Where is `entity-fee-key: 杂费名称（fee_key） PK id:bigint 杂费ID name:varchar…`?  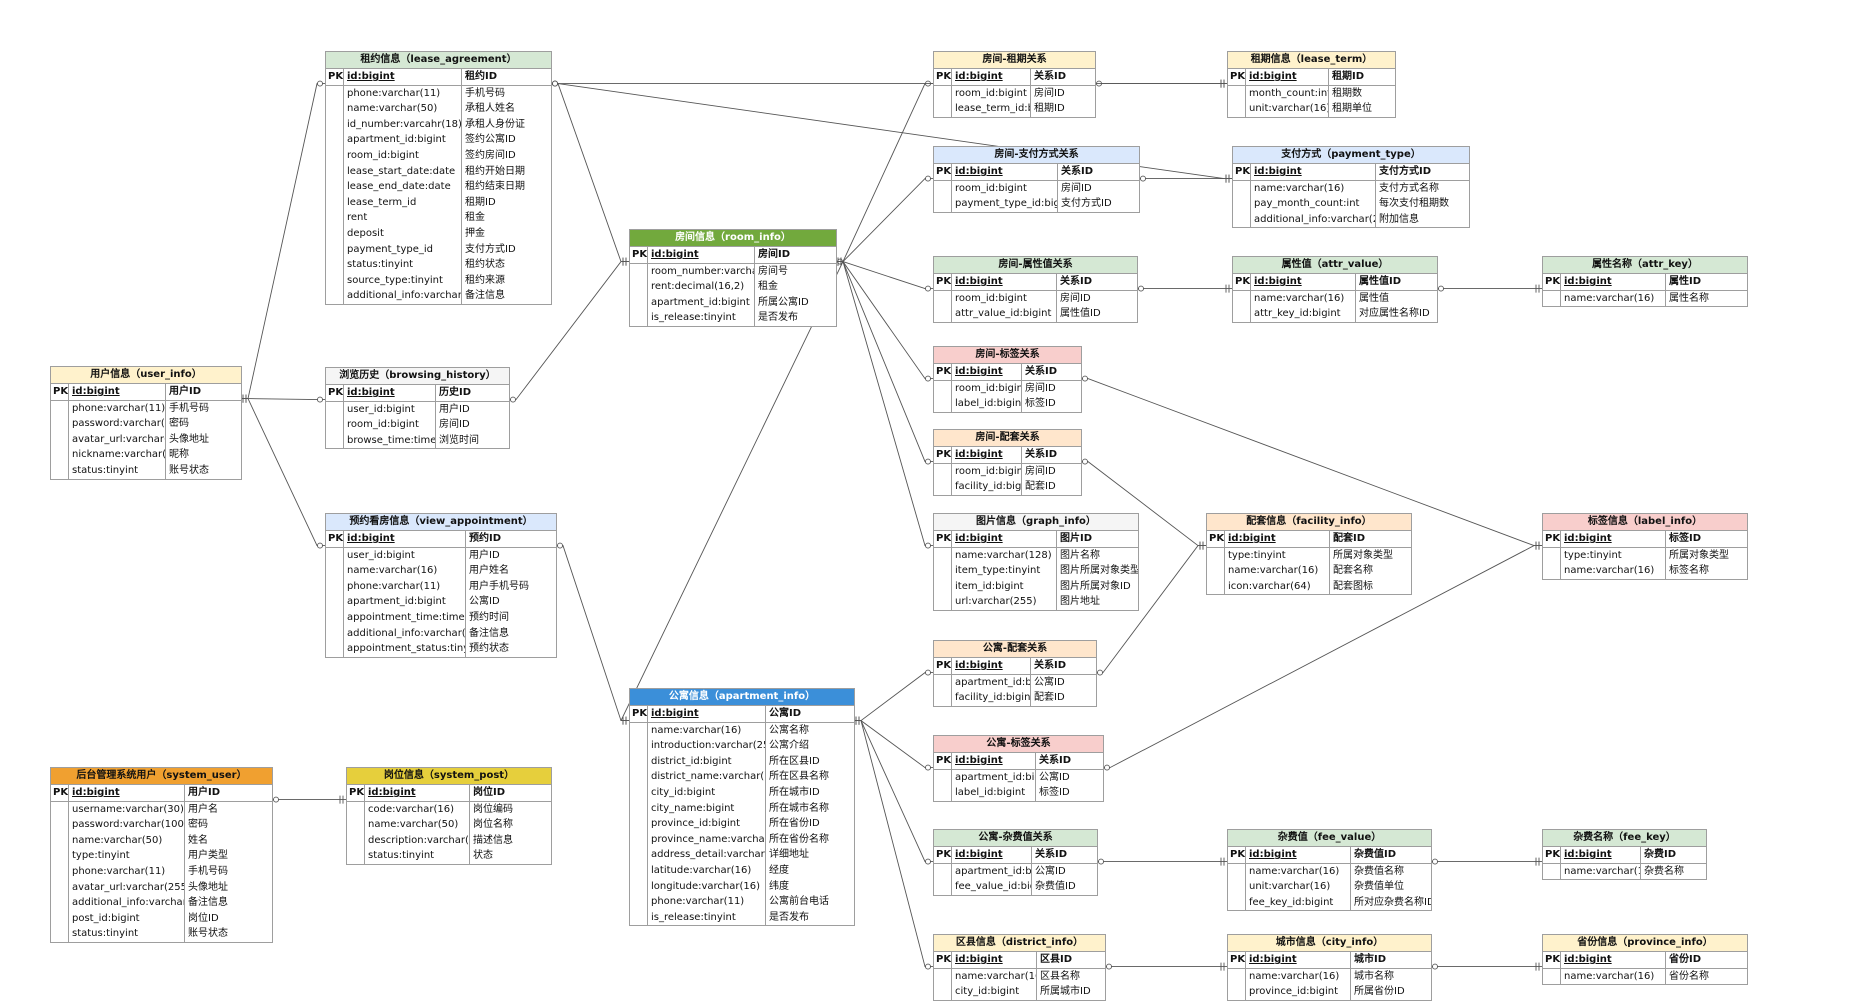 entity-fee-key: 杂费名称（fee_key） PK id:bigint 杂费ID name:varchar… is located at coordinates (1624, 855).